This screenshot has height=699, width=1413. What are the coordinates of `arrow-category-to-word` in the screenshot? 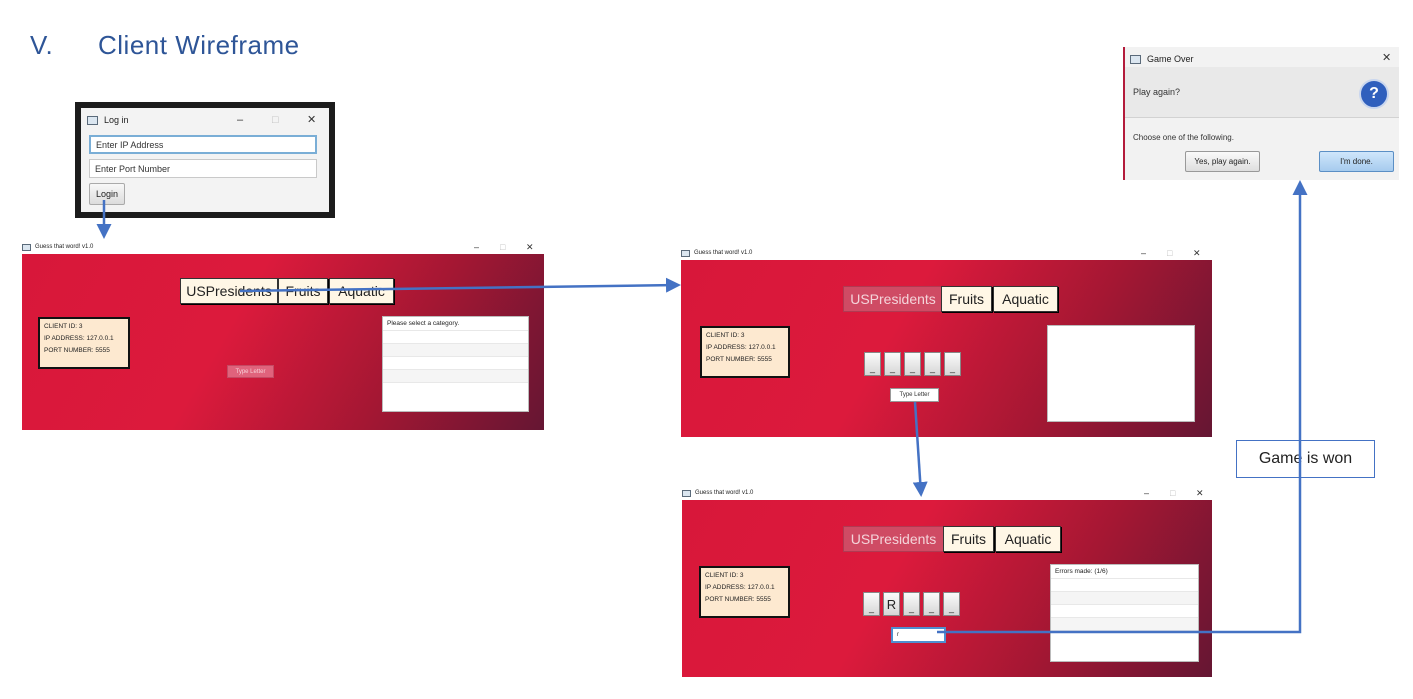 It's located at (460, 285).